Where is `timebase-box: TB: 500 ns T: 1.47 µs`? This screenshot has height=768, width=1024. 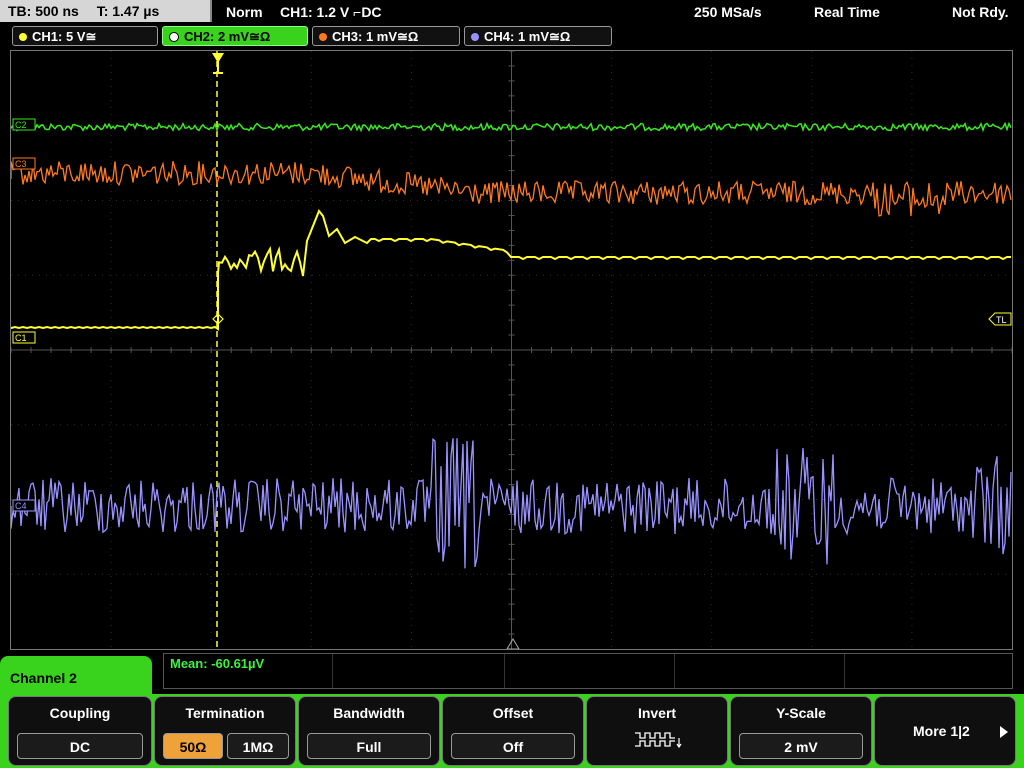
timebase-box: TB: 500 ns T: 1.47 µs is located at coordinates (106, 11).